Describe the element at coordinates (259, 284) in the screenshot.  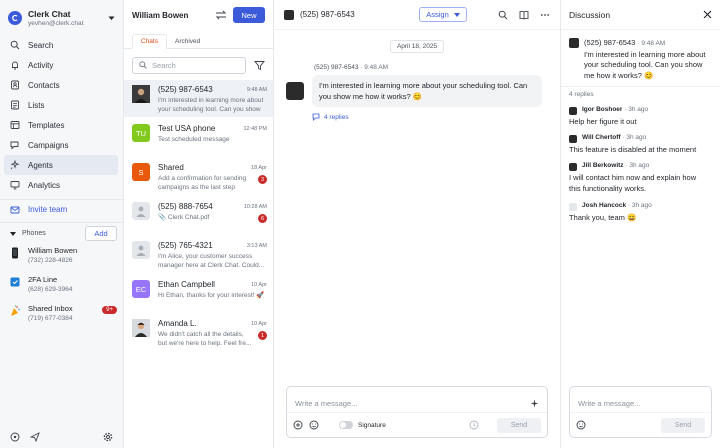
I see `conversation-time: 10 Apr` at that location.